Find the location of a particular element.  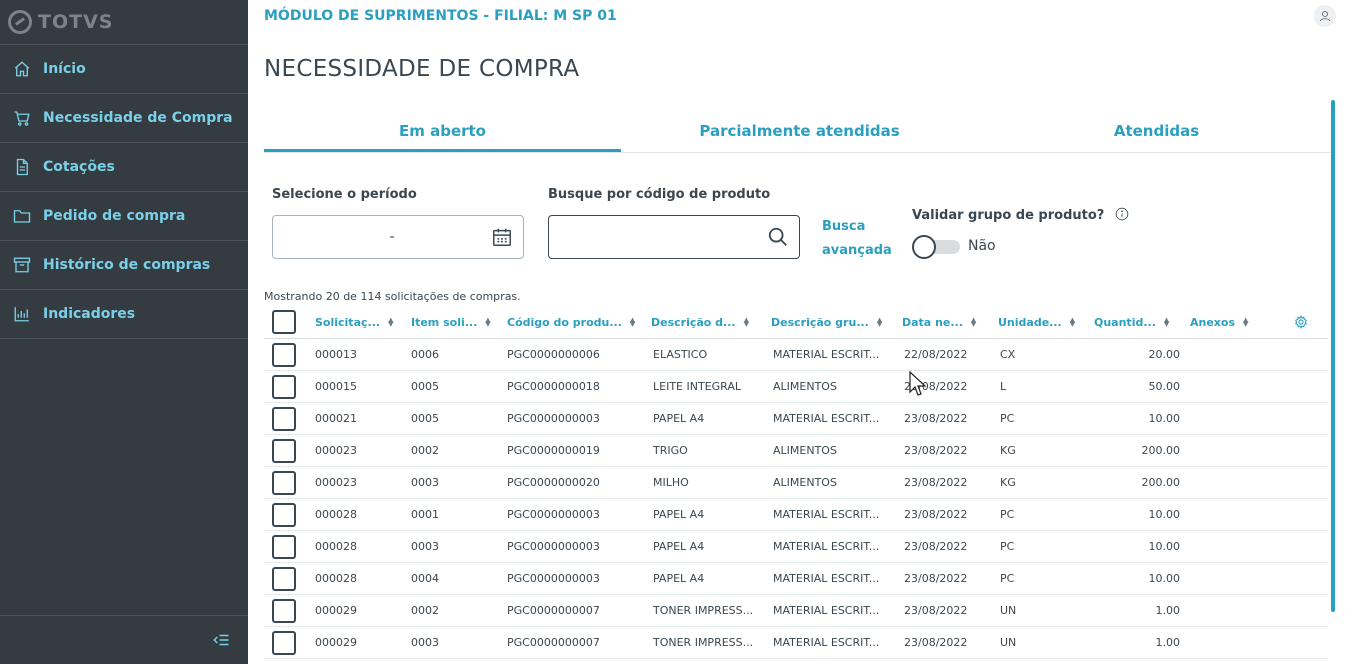

column-header-item: Item soli... ▲ ▼ is located at coordinates (456, 322).